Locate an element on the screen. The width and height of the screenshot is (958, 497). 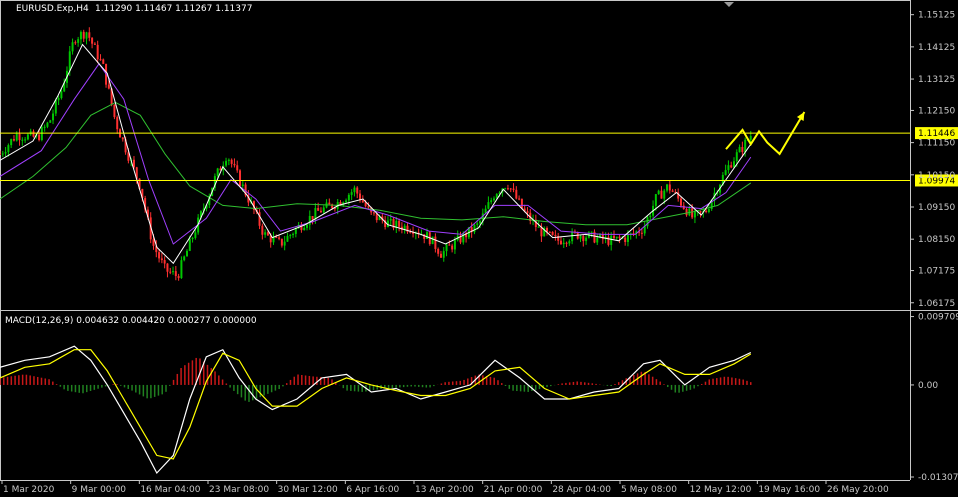
time-tick-label: 9 Mar 00:00 is located at coordinates (99, 490).